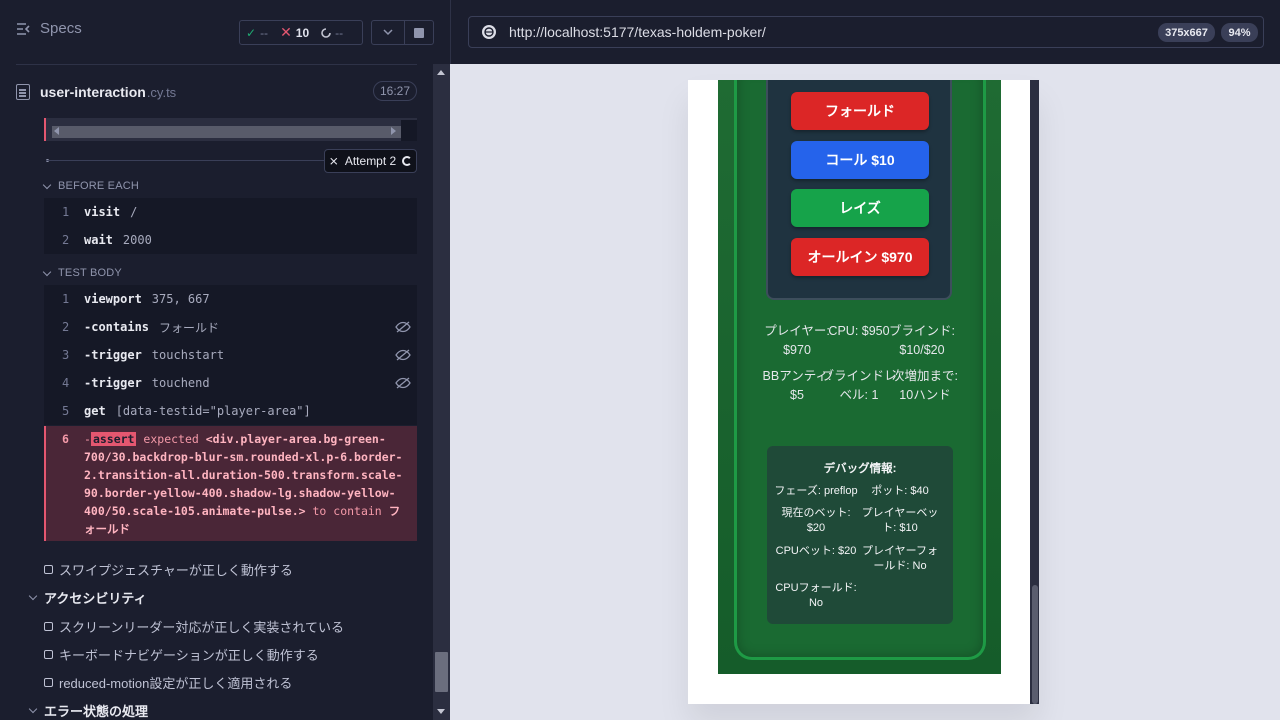 This screenshot has height=720, width=1280. I want to click on app-scrollbar, so click(1034, 392).